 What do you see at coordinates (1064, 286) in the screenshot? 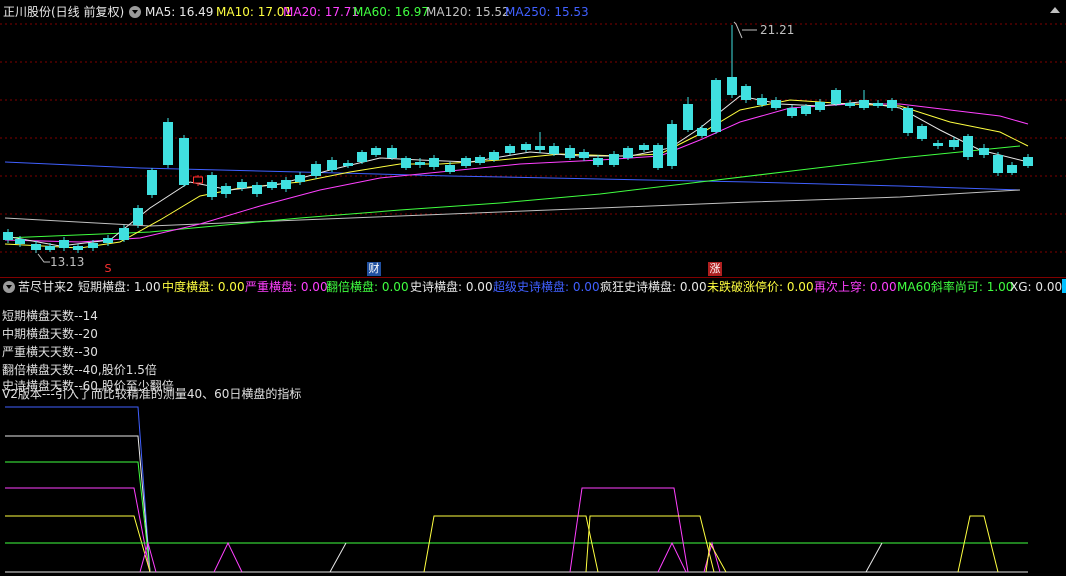
I see `scroll-indicator` at bounding box center [1064, 286].